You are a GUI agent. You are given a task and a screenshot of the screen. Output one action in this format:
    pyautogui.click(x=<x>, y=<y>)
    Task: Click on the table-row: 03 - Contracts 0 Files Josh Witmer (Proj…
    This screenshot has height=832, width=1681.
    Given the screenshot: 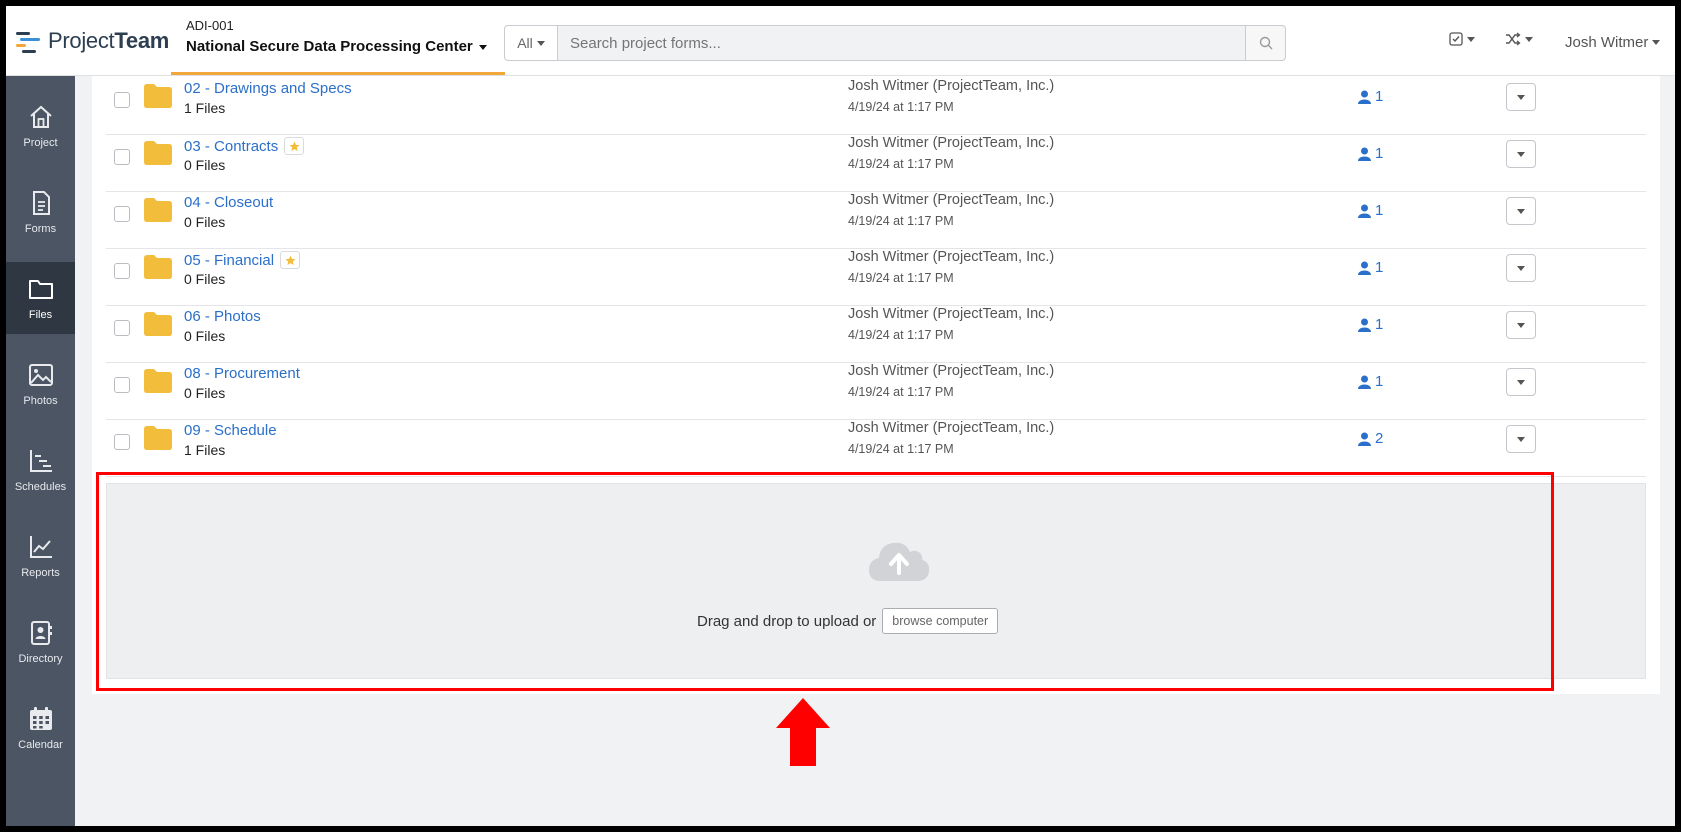 What is the action you would take?
    pyautogui.click(x=876, y=163)
    